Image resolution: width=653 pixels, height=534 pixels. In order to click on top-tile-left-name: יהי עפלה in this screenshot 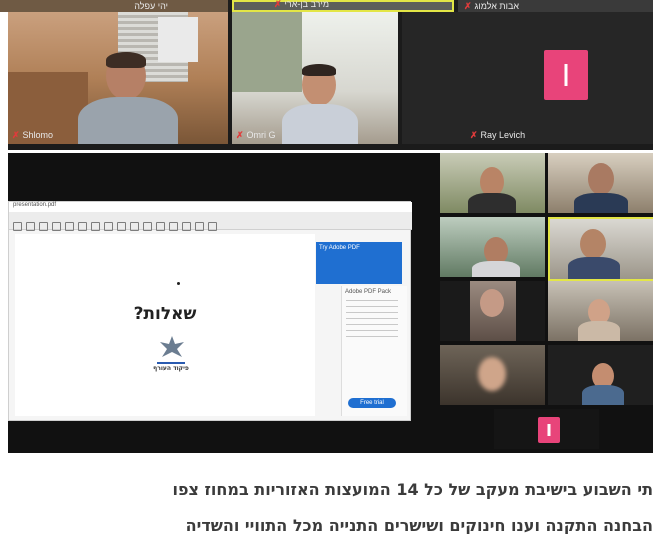, I will do `click(151, 6)`.